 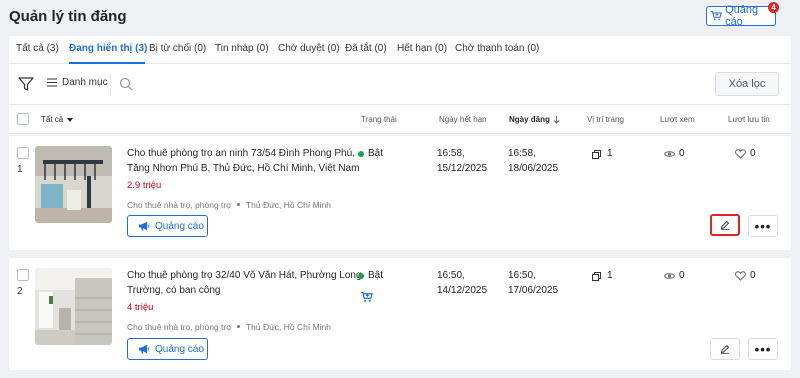 I want to click on status-text: Bật, so click(x=376, y=275).